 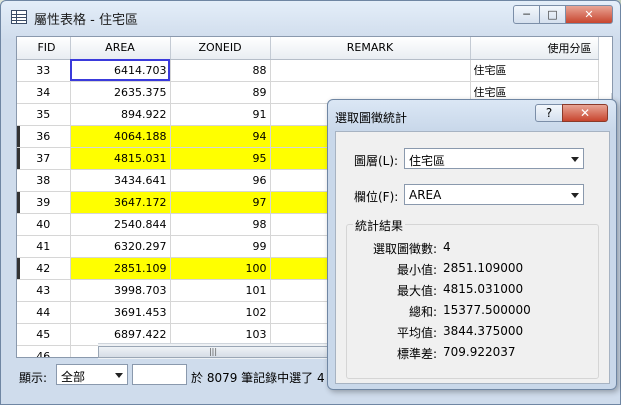 What do you see at coordinates (404, 249) in the screenshot?
I see `stat-label: 選取圖徵數:` at bounding box center [404, 249].